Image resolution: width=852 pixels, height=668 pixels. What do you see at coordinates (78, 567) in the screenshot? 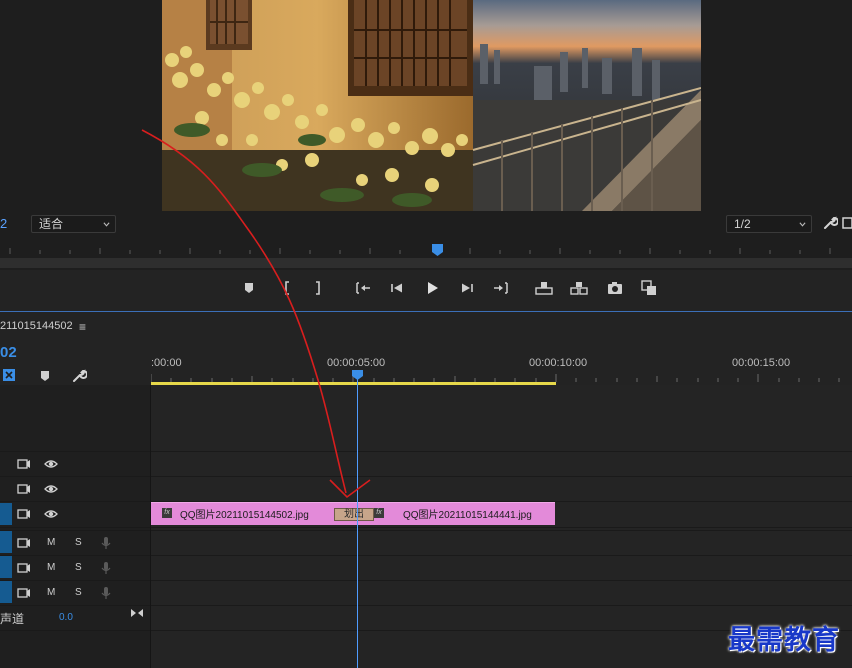
I see `audio-track-2-solo-button: S` at bounding box center [78, 567].